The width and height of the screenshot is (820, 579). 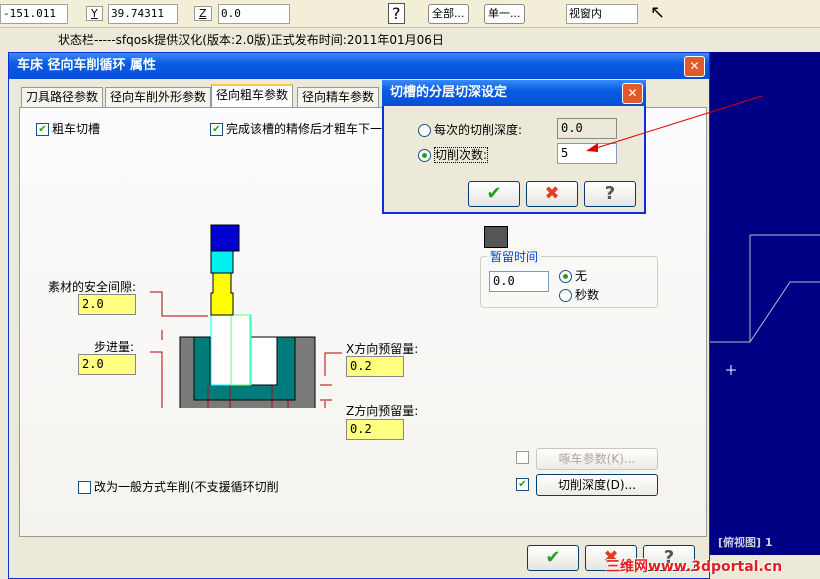 What do you see at coordinates (579, 294) in the screenshot?
I see `dwell-seconds-radio: 秒数` at bounding box center [579, 294].